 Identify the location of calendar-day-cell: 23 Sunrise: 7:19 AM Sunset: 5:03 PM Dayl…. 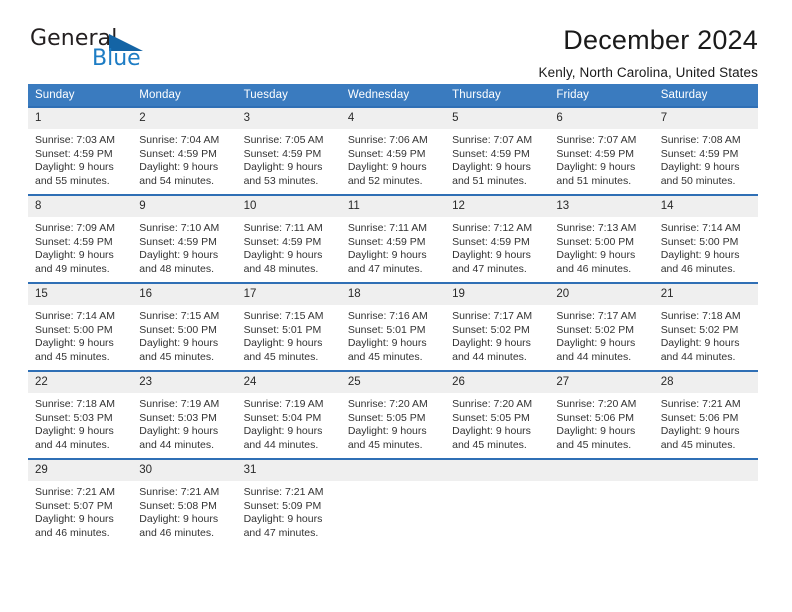
(184, 414).